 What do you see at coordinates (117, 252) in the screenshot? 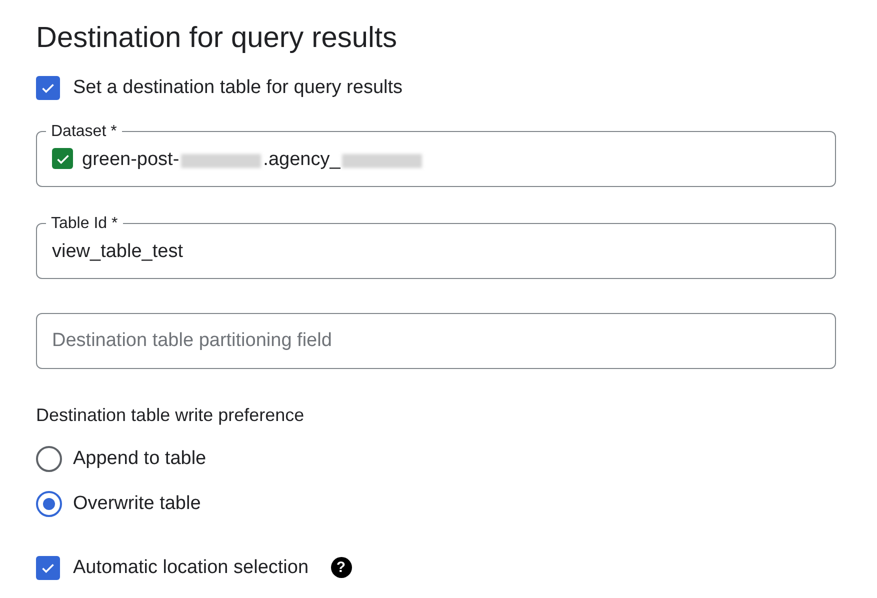
I see `field-value: view_table_test` at bounding box center [117, 252].